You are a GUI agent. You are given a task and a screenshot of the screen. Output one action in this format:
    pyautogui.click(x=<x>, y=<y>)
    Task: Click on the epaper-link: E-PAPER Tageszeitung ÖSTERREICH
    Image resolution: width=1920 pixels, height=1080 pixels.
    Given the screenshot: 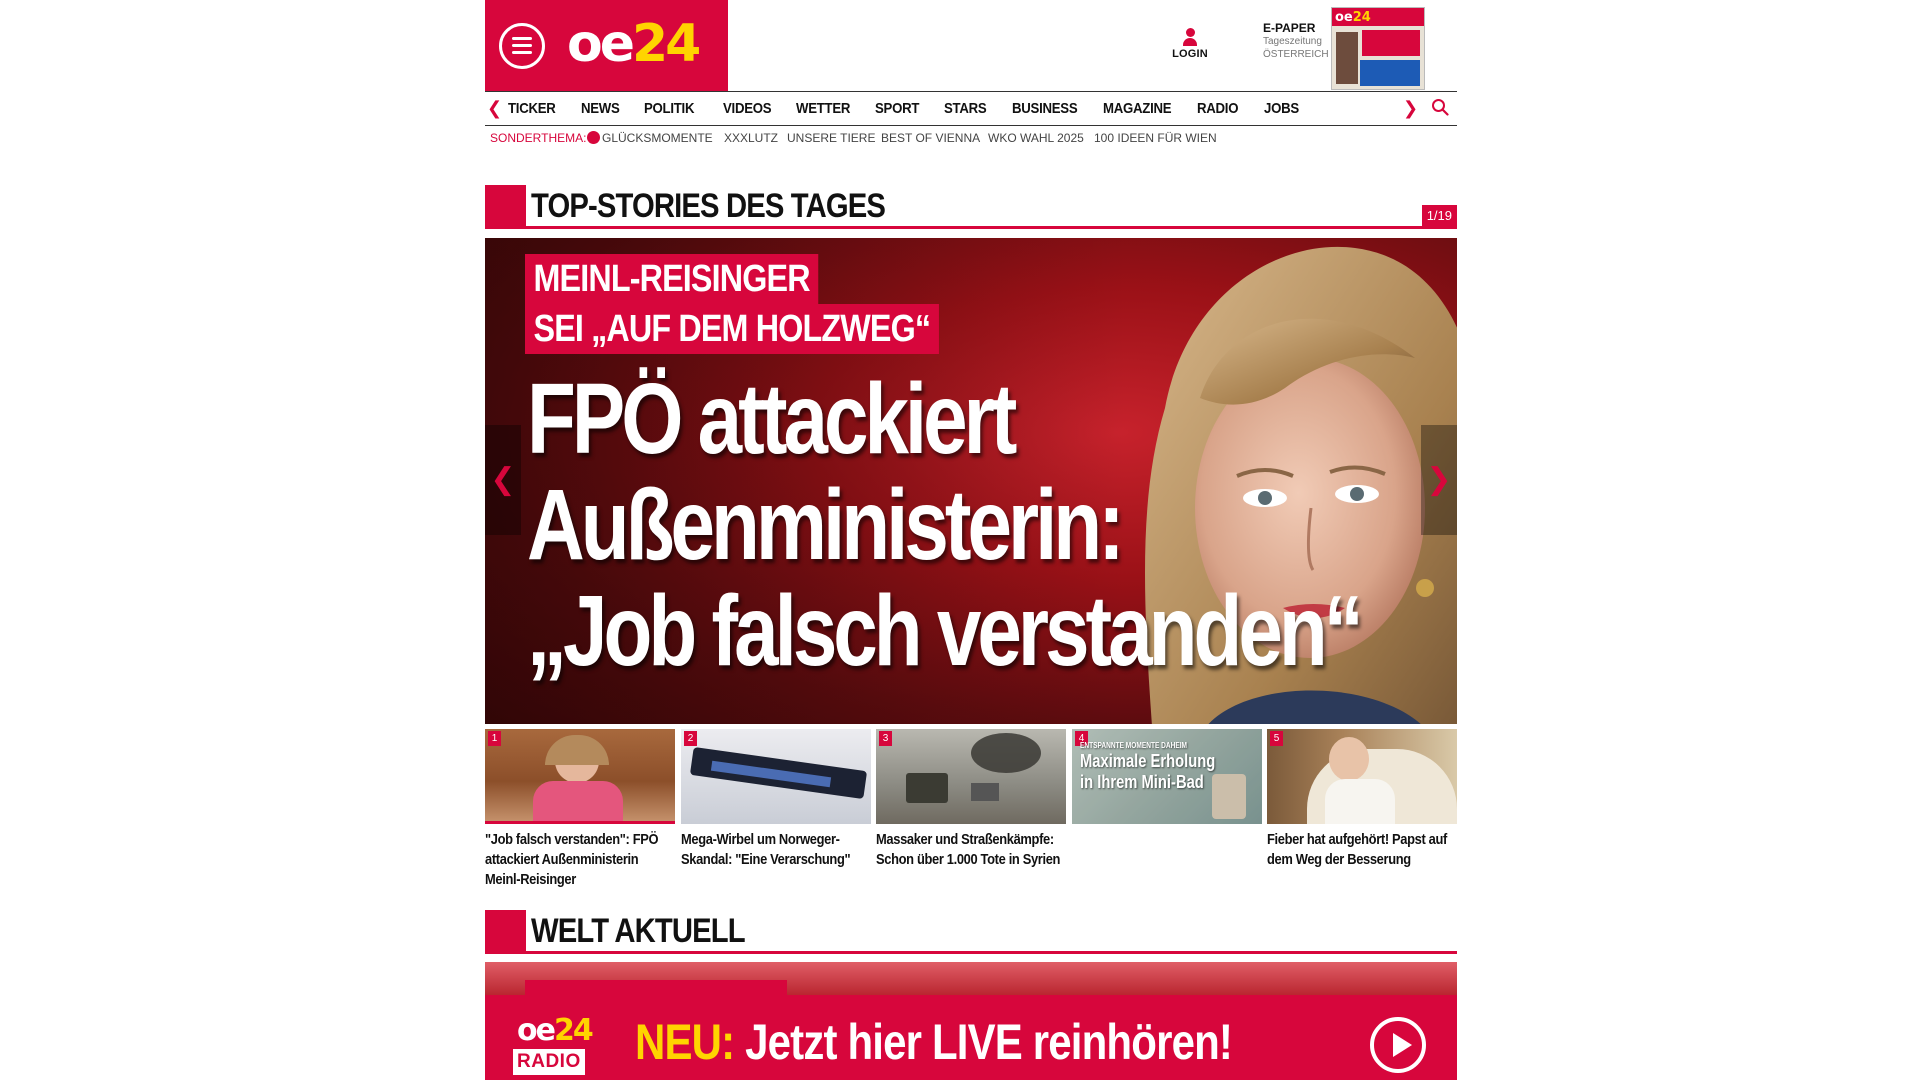 What is the action you would take?
    pyautogui.click(x=1296, y=41)
    